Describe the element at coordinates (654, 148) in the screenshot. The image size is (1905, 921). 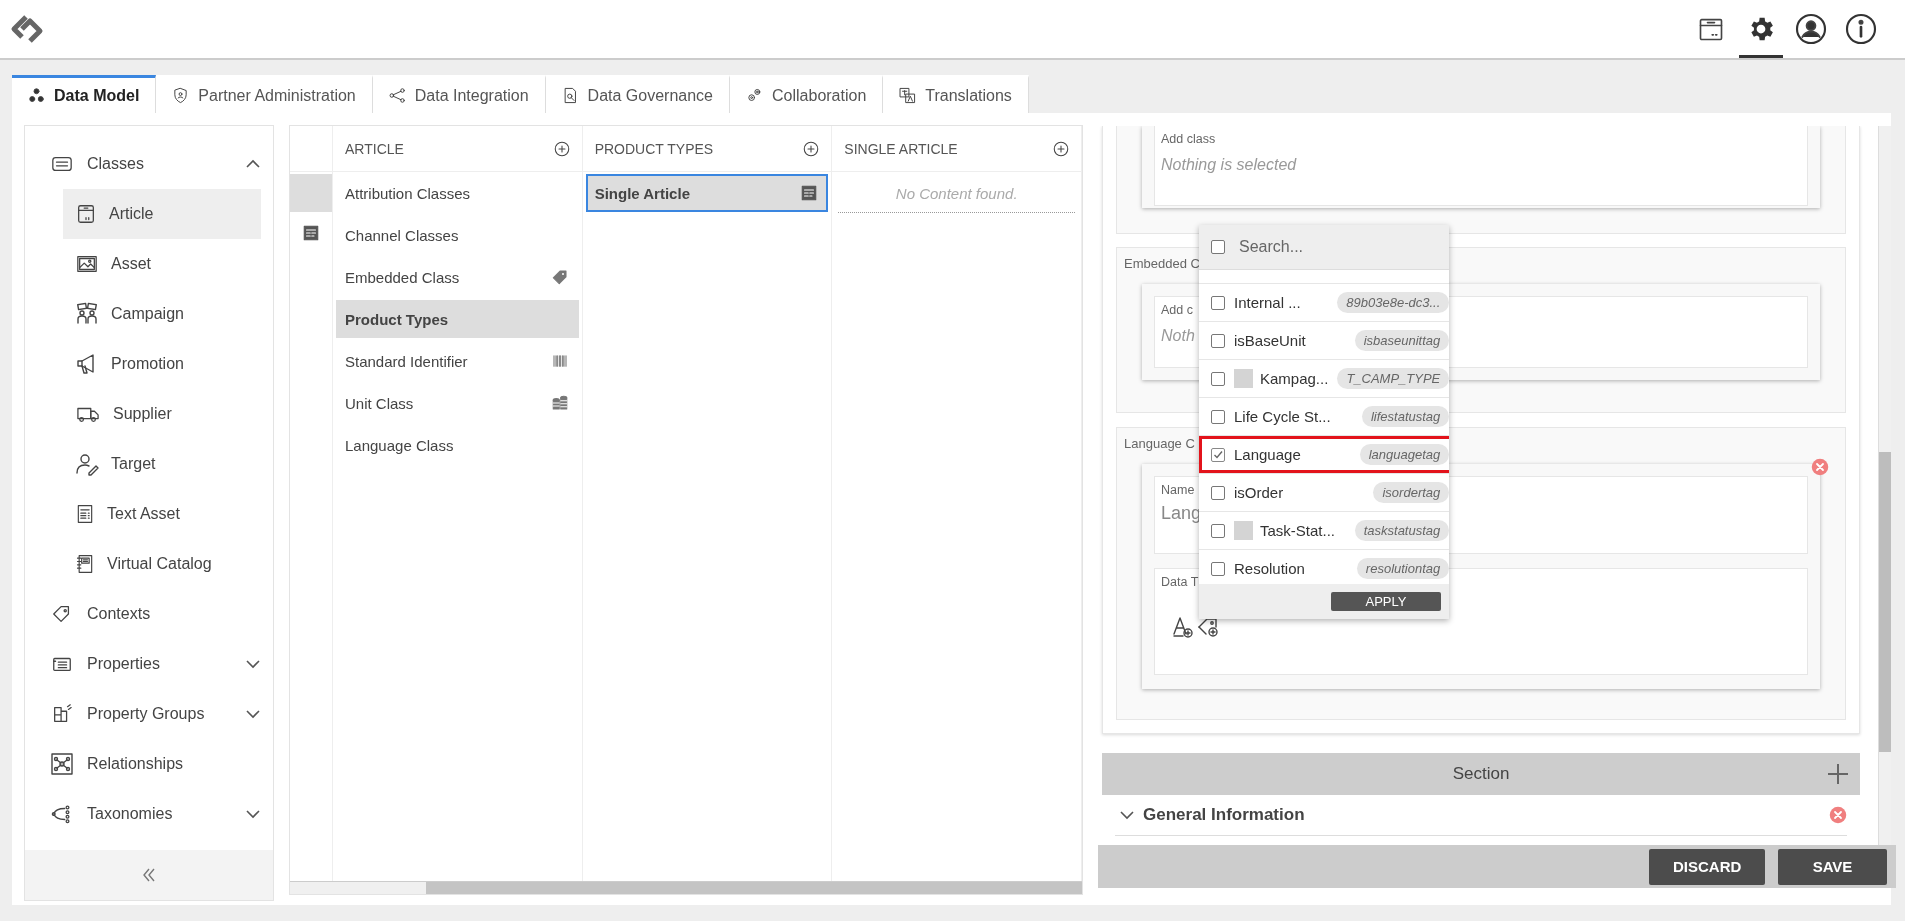
I see `column-header: PRODUCT TYPES` at that location.